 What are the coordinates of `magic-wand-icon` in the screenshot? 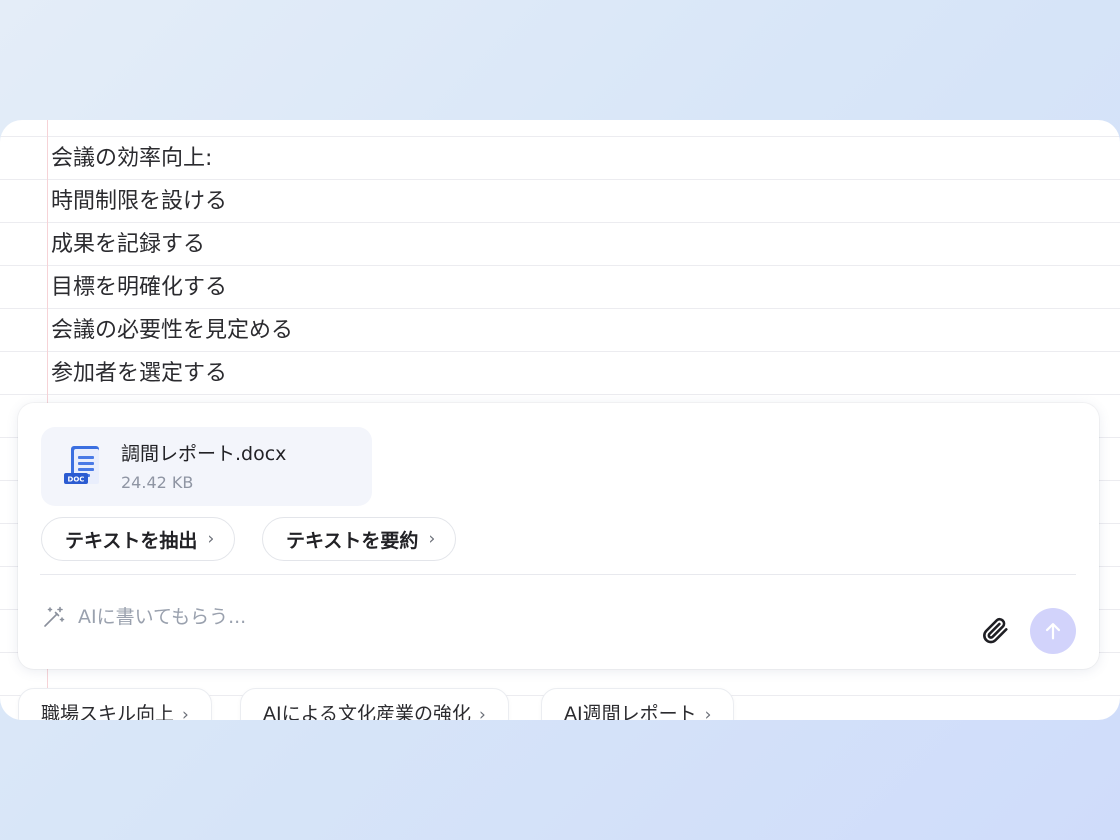 It's located at (54, 616).